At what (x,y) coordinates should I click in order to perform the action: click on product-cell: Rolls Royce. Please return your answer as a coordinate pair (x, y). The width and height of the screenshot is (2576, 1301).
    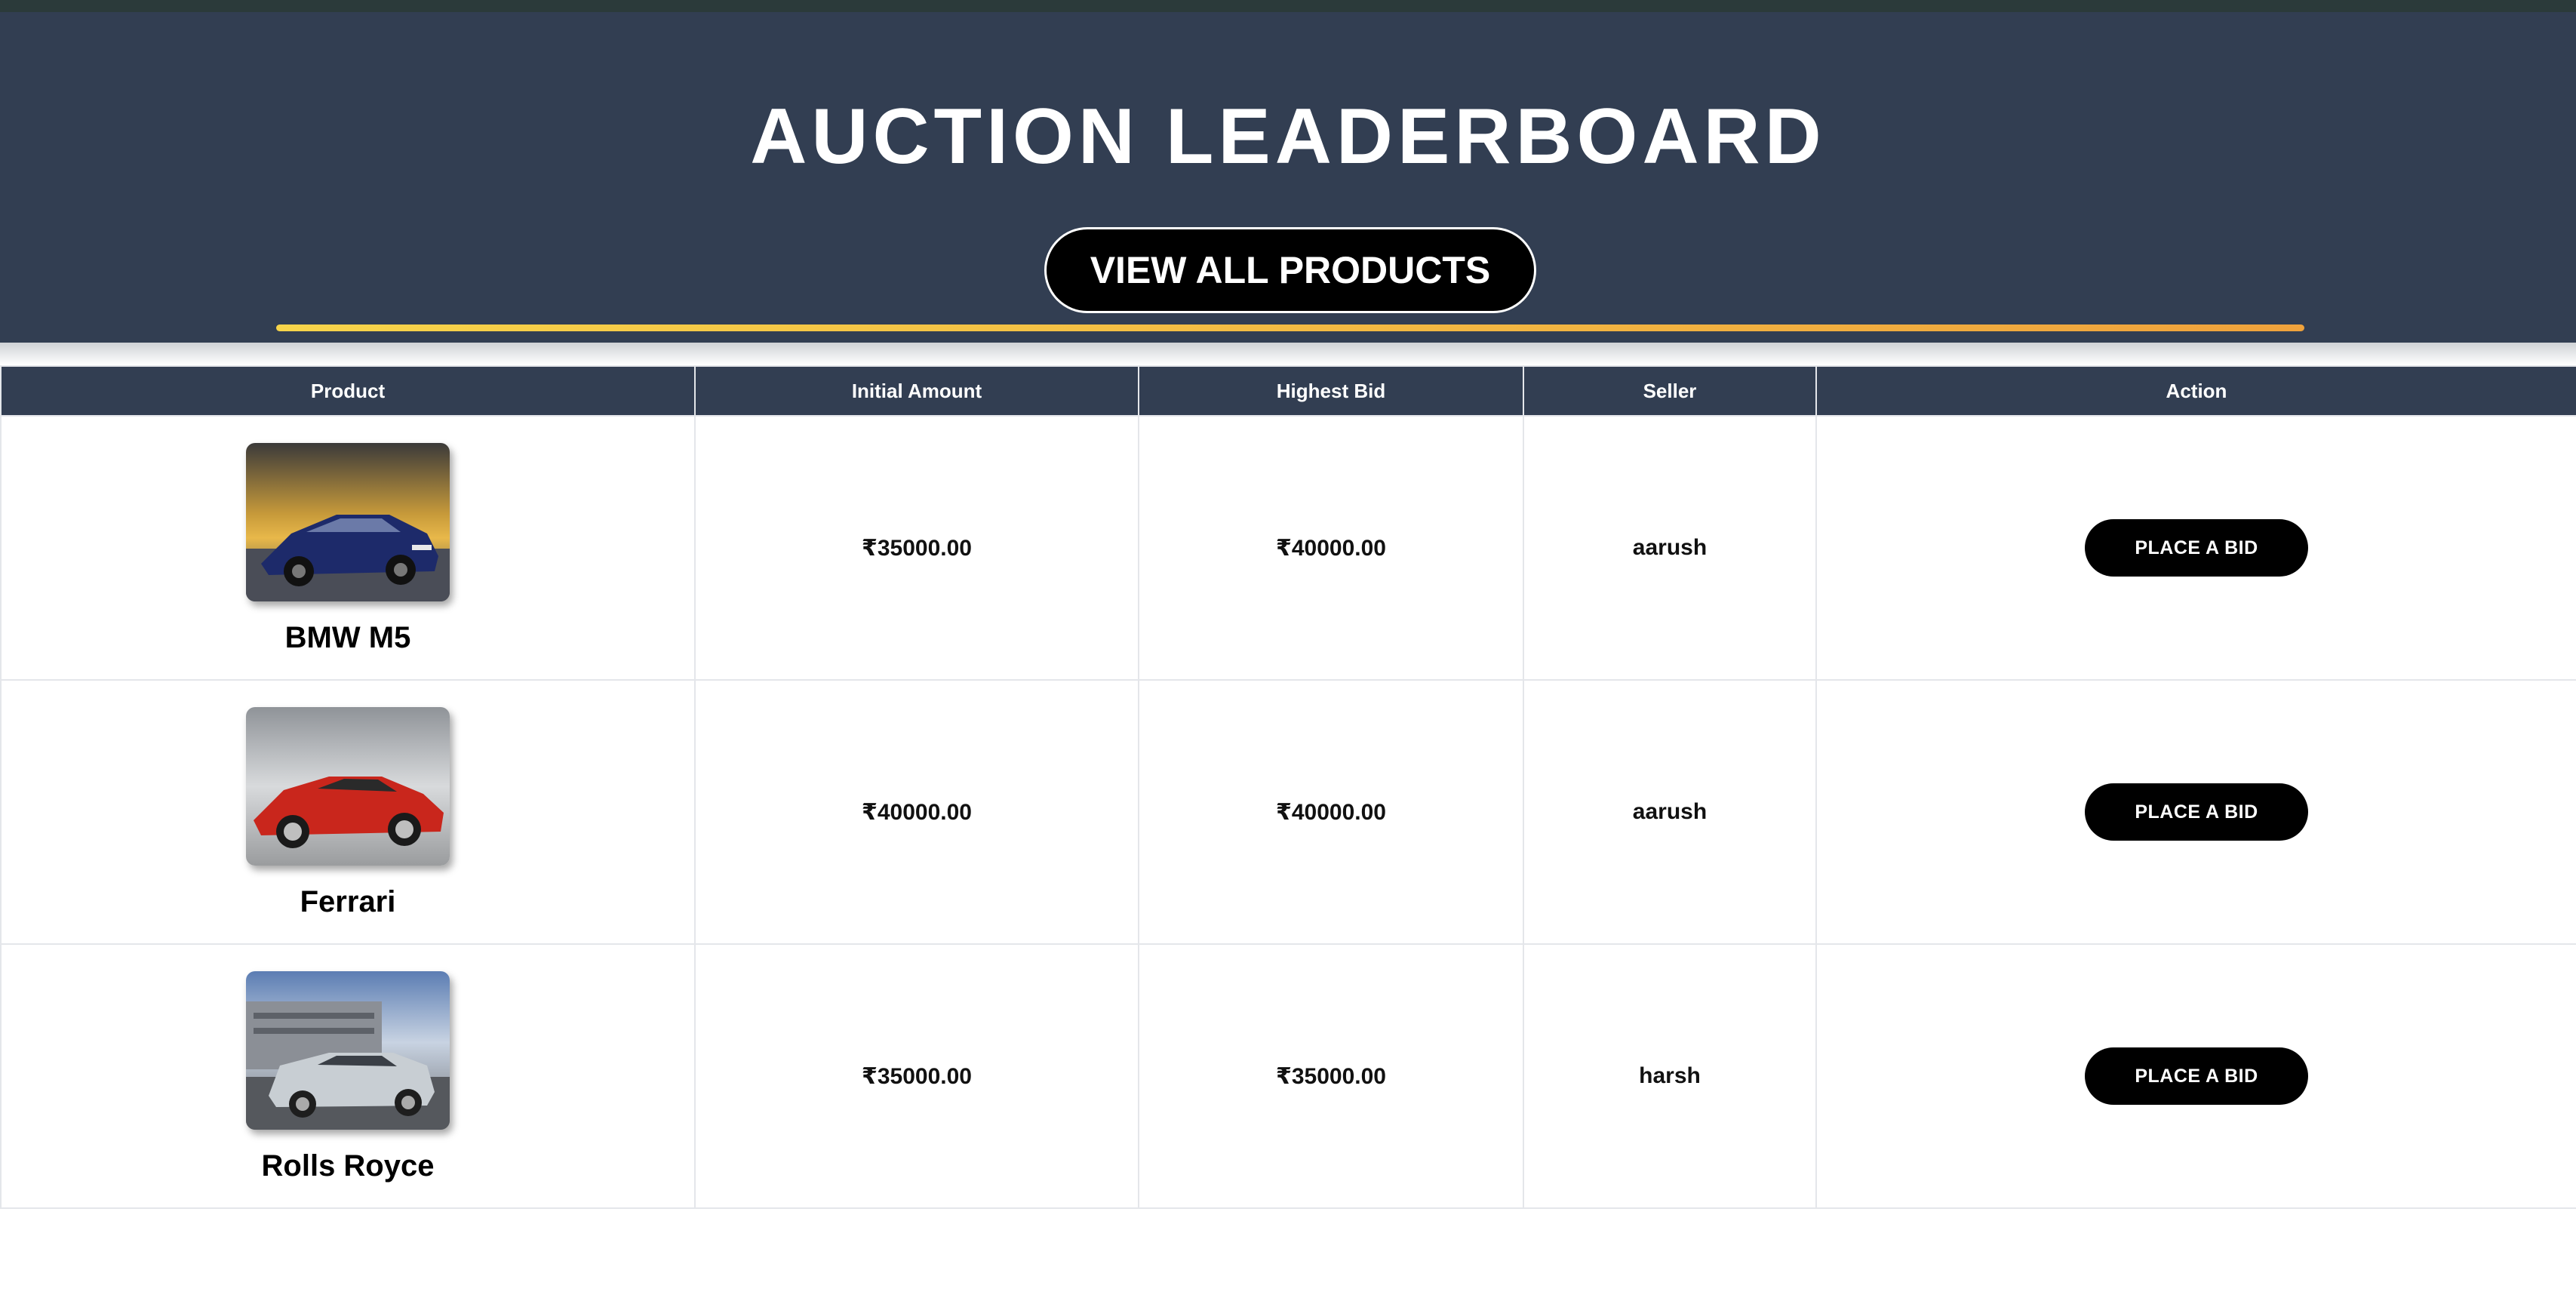
    Looking at the image, I should click on (348, 1076).